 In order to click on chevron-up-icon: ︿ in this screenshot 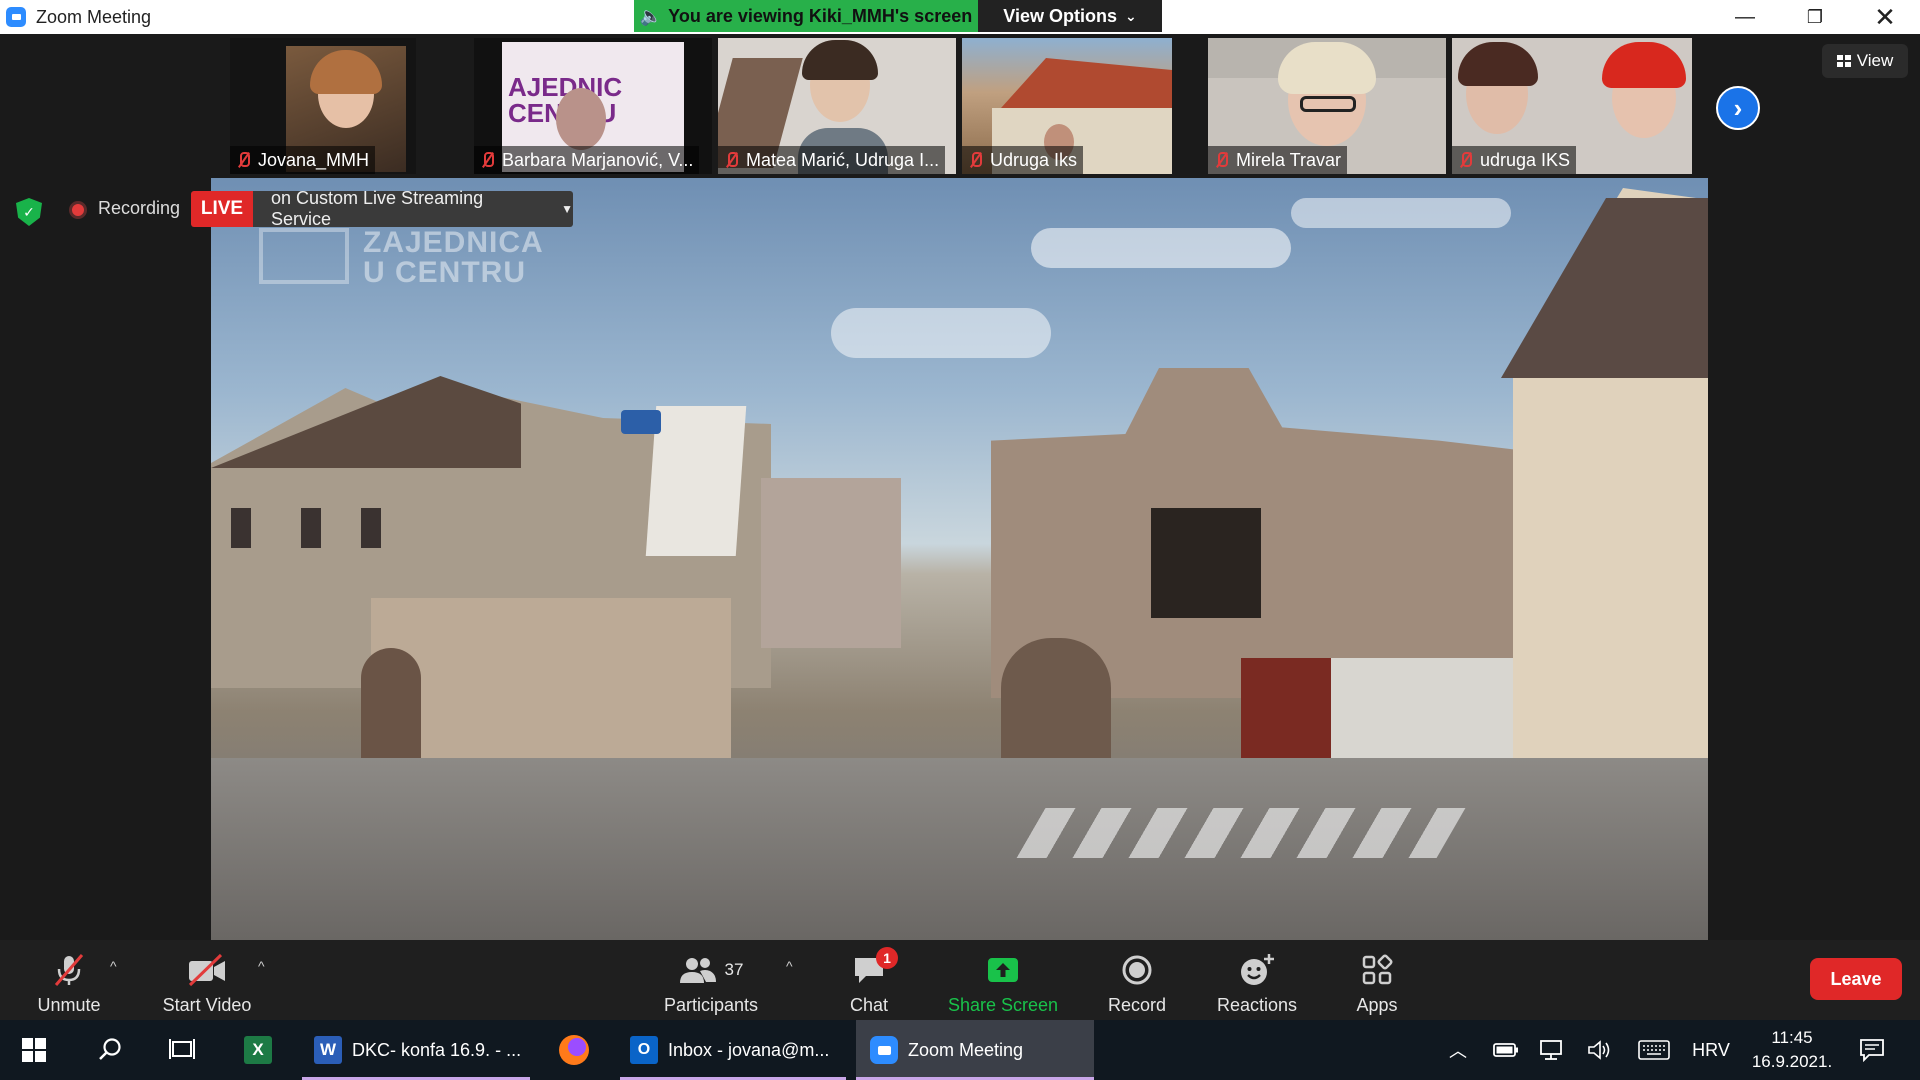, I will do `click(1458, 1051)`.